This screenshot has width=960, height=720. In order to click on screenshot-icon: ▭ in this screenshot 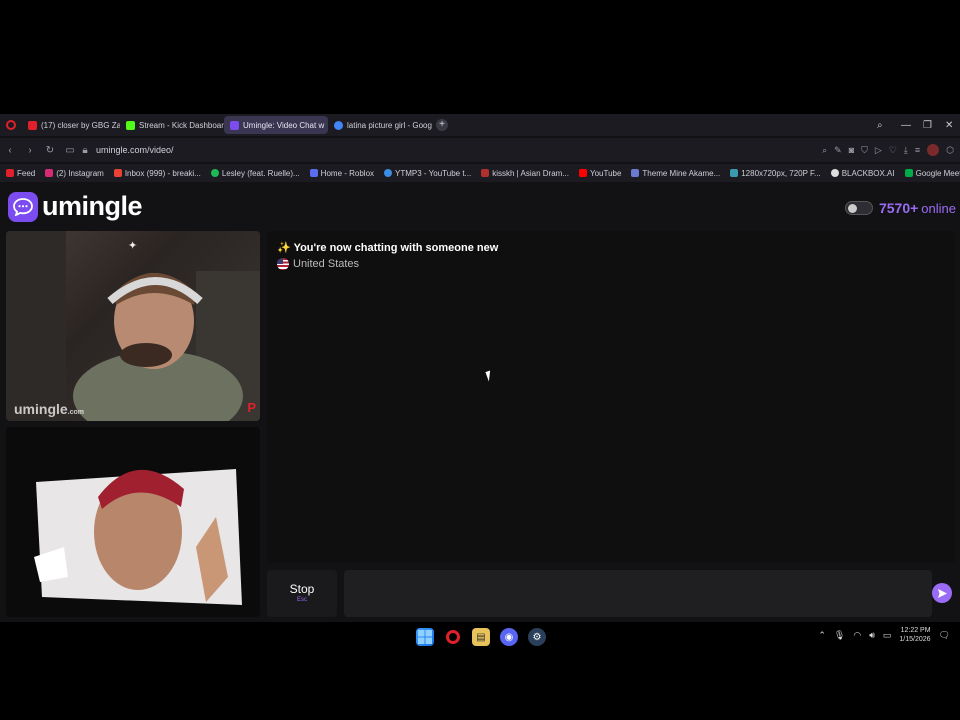, I will do `click(70, 150)`.